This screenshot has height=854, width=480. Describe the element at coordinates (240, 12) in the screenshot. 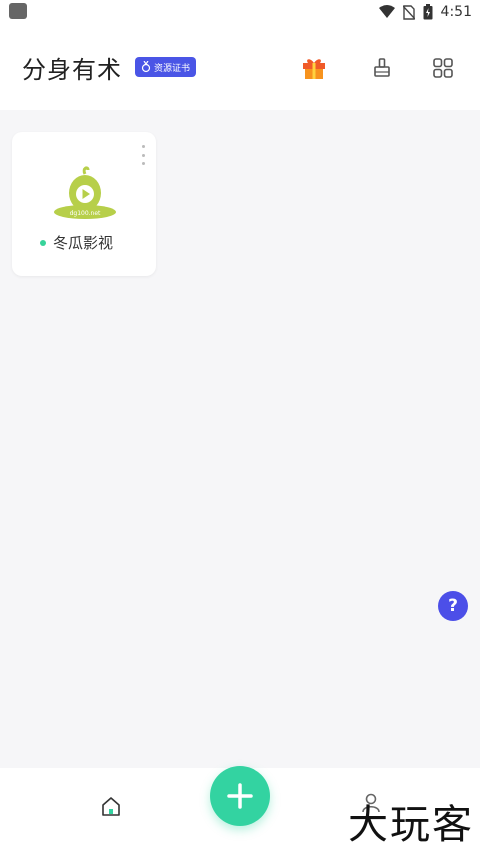

I see `status-bar: 4:51` at that location.